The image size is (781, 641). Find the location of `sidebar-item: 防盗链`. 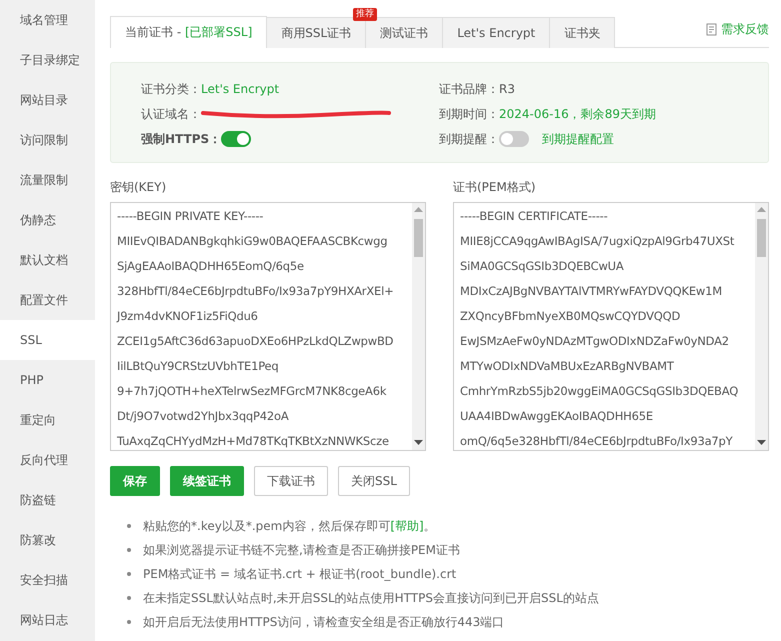

sidebar-item: 防盗链 is located at coordinates (47, 500).